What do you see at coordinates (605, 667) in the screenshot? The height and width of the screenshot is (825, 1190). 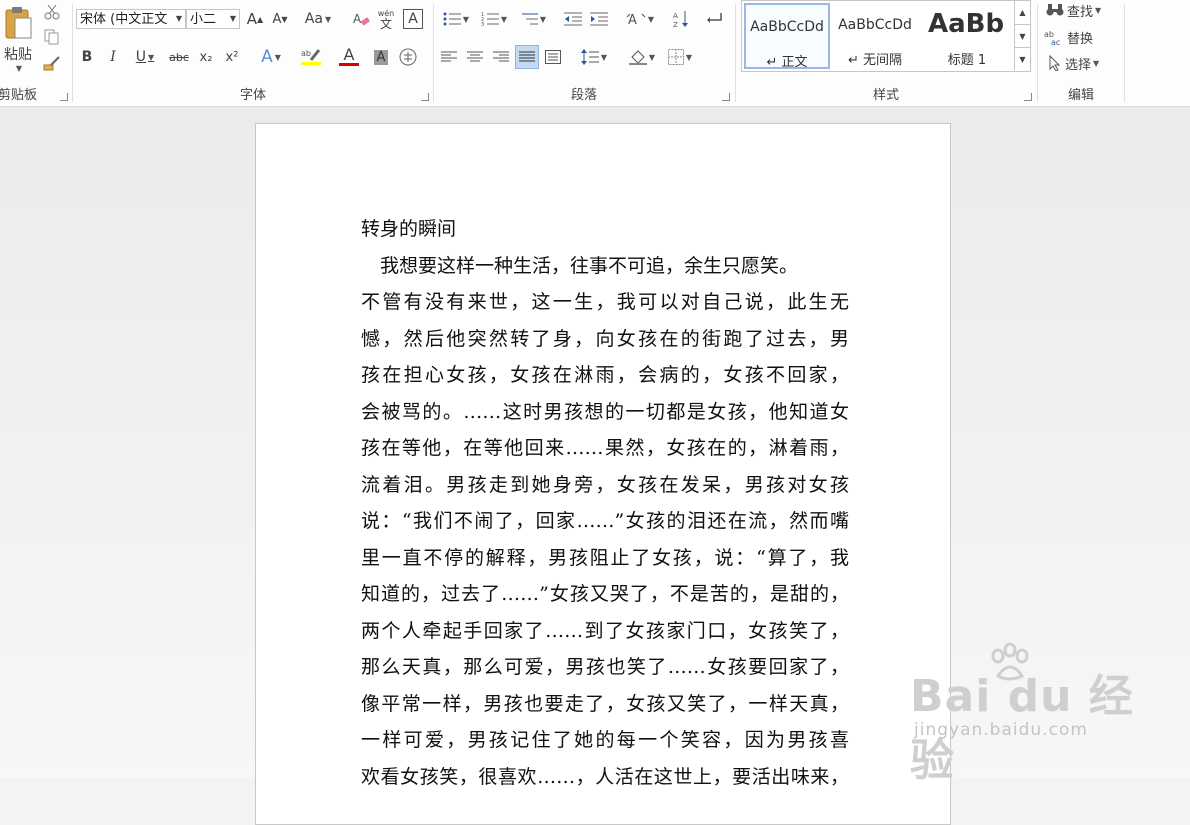 I see `document-line: 那么天真，那么可爱，男孩也笑了……女孩要回家了，` at bounding box center [605, 667].